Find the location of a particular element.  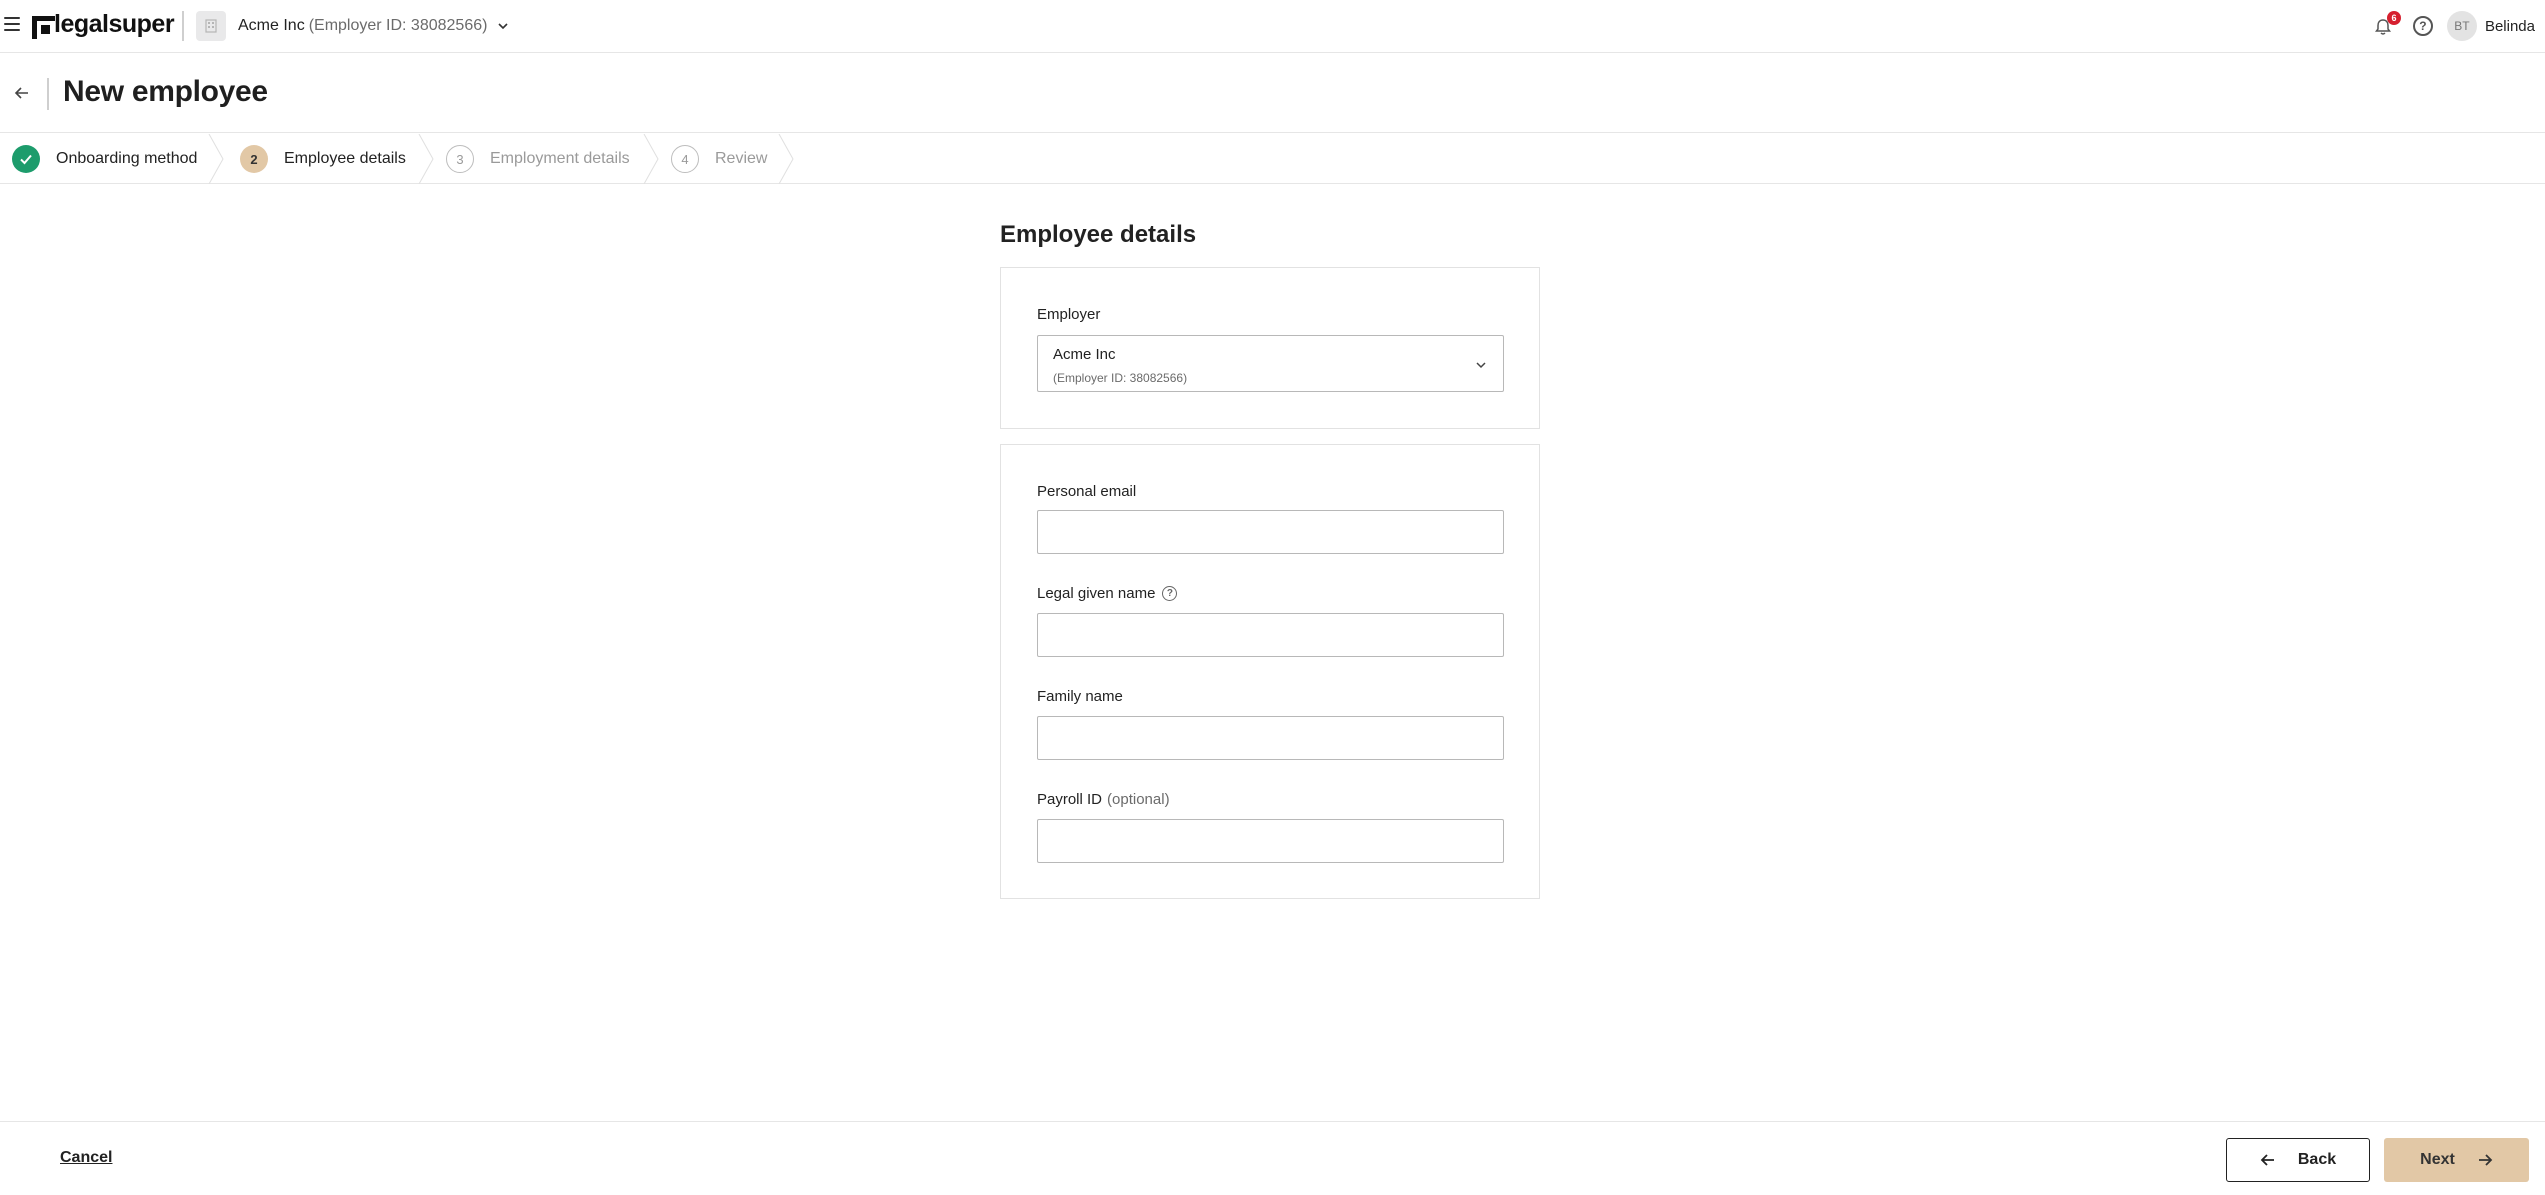

employer-id: (Employer ID: 38082566) is located at coordinates (398, 25).